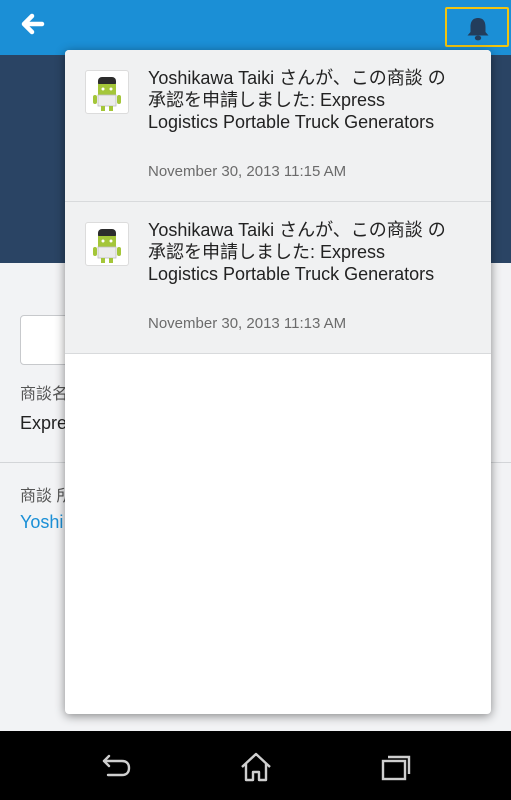  I want to click on notifications-button, so click(477, 27).